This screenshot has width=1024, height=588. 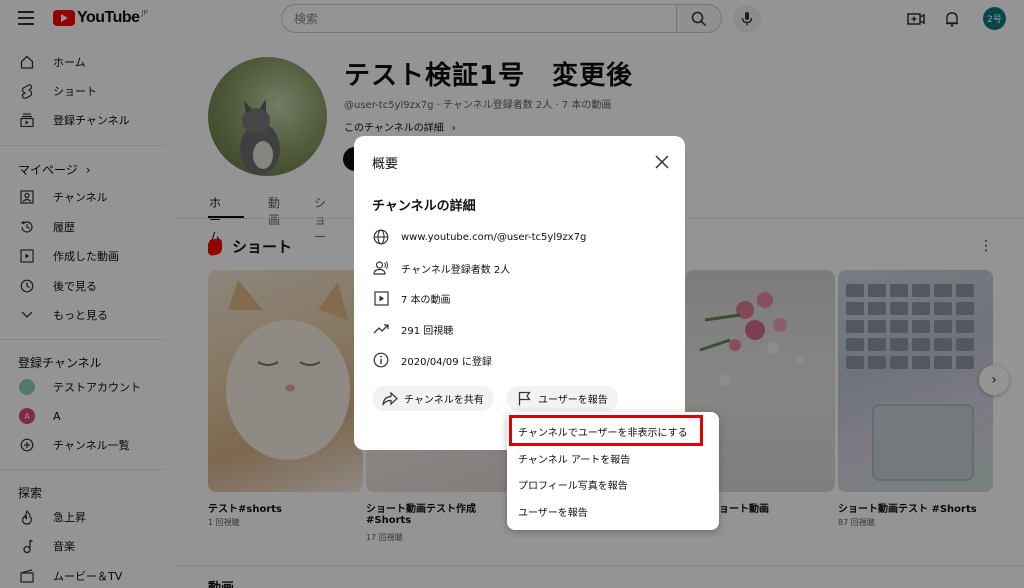 What do you see at coordinates (446, 362) in the screenshot?
I see `joined-date: 2020/04/09 に登録` at bounding box center [446, 362].